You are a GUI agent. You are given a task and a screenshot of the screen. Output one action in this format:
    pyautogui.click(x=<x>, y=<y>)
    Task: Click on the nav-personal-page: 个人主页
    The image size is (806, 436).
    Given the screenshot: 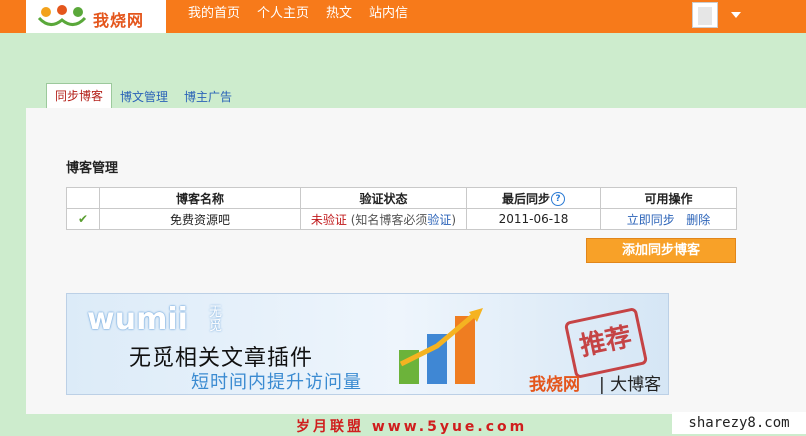 What is the action you would take?
    pyautogui.click(x=283, y=16)
    